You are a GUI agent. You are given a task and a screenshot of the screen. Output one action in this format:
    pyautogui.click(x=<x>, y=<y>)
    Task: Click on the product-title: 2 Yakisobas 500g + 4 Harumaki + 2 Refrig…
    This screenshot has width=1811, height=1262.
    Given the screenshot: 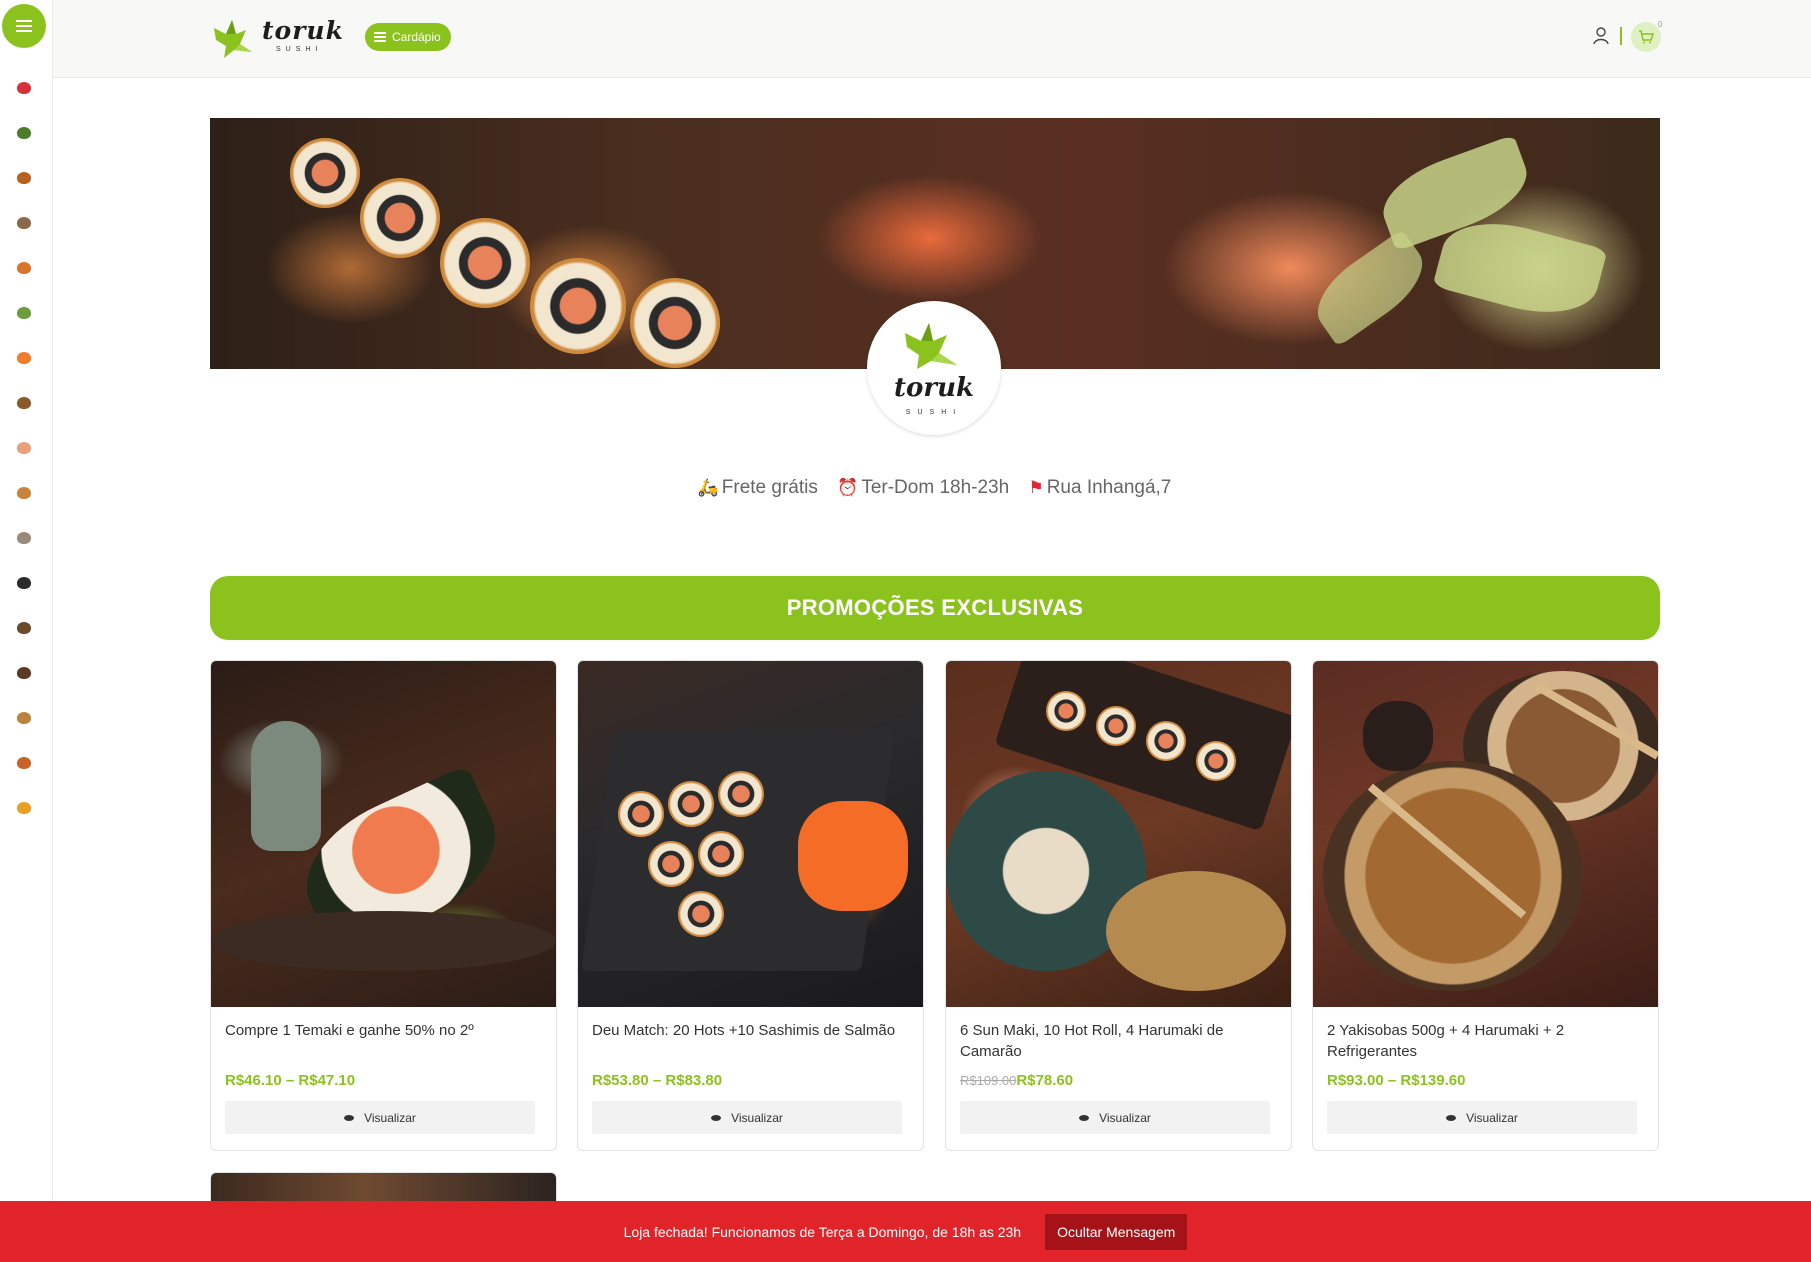 What is the action you would take?
    pyautogui.click(x=1487, y=1041)
    